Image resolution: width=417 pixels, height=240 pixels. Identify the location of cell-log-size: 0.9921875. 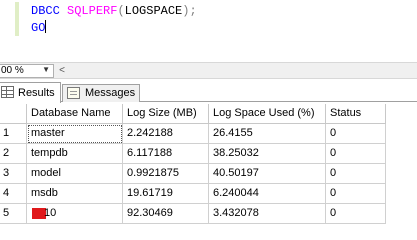
(166, 174).